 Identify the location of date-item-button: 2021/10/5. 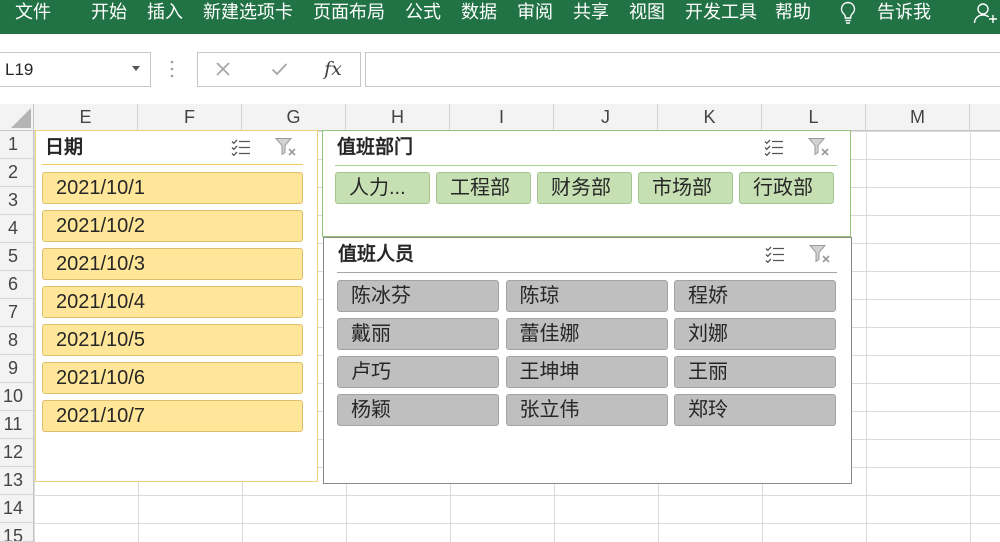
(172, 340).